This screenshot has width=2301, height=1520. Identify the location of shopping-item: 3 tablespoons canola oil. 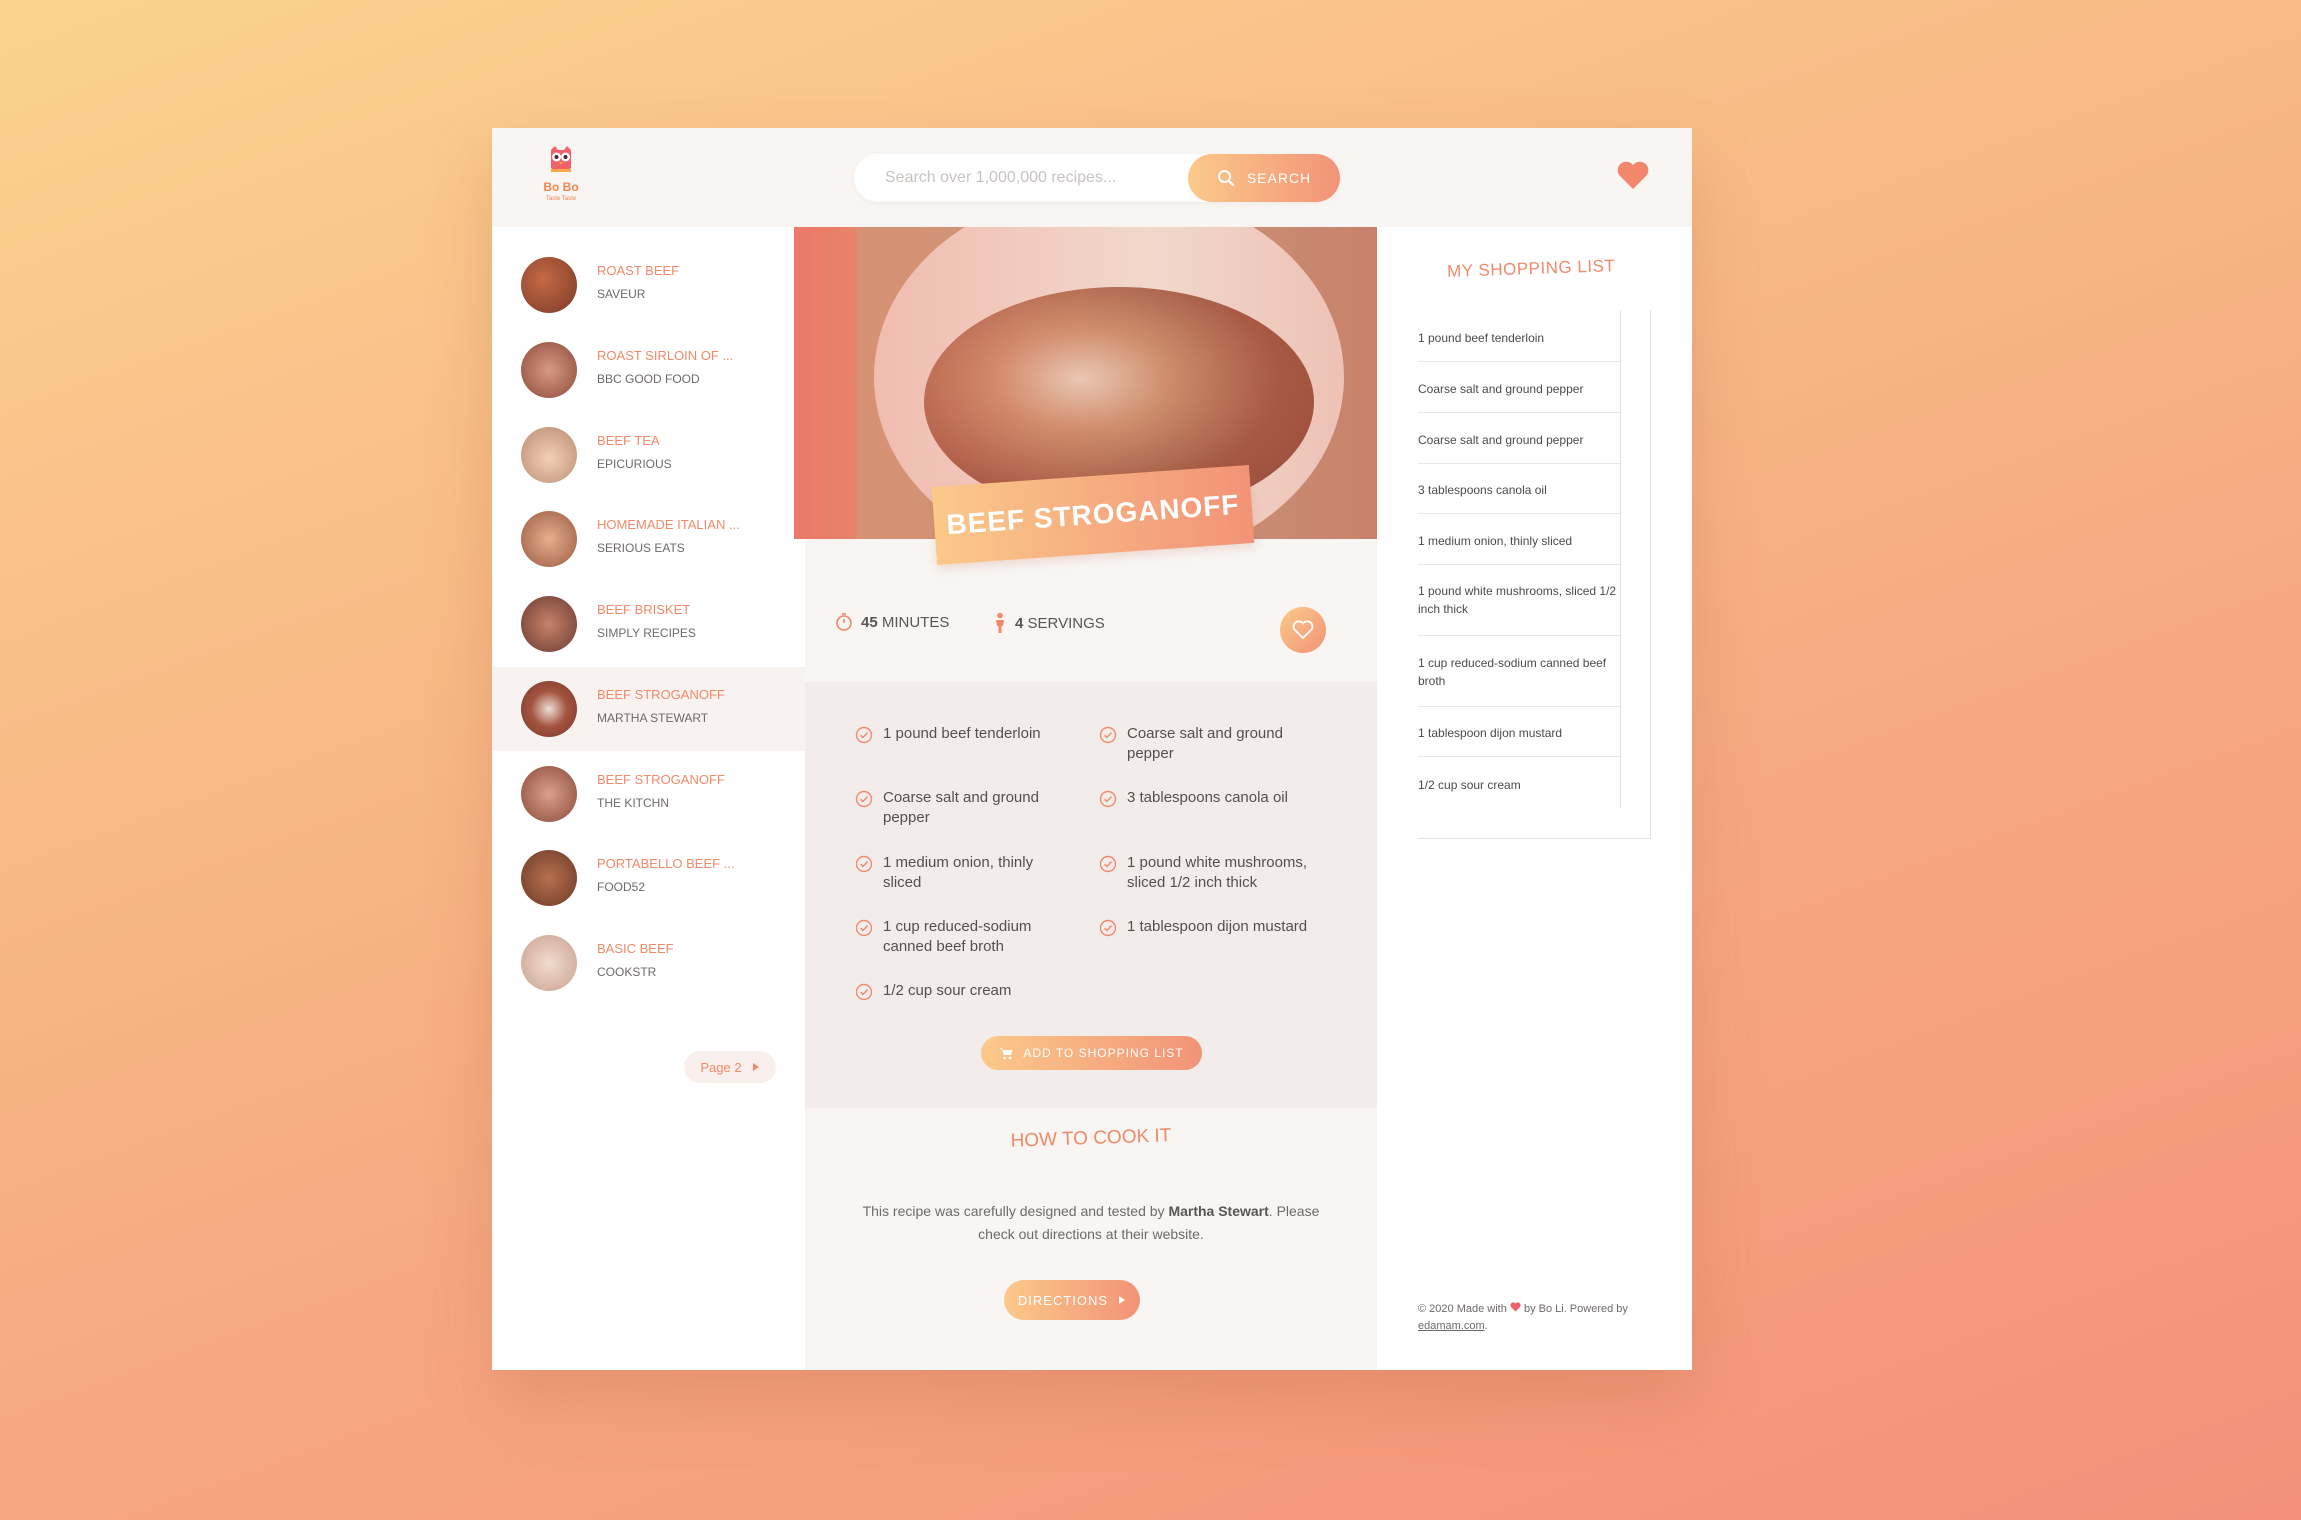
(1519, 490).